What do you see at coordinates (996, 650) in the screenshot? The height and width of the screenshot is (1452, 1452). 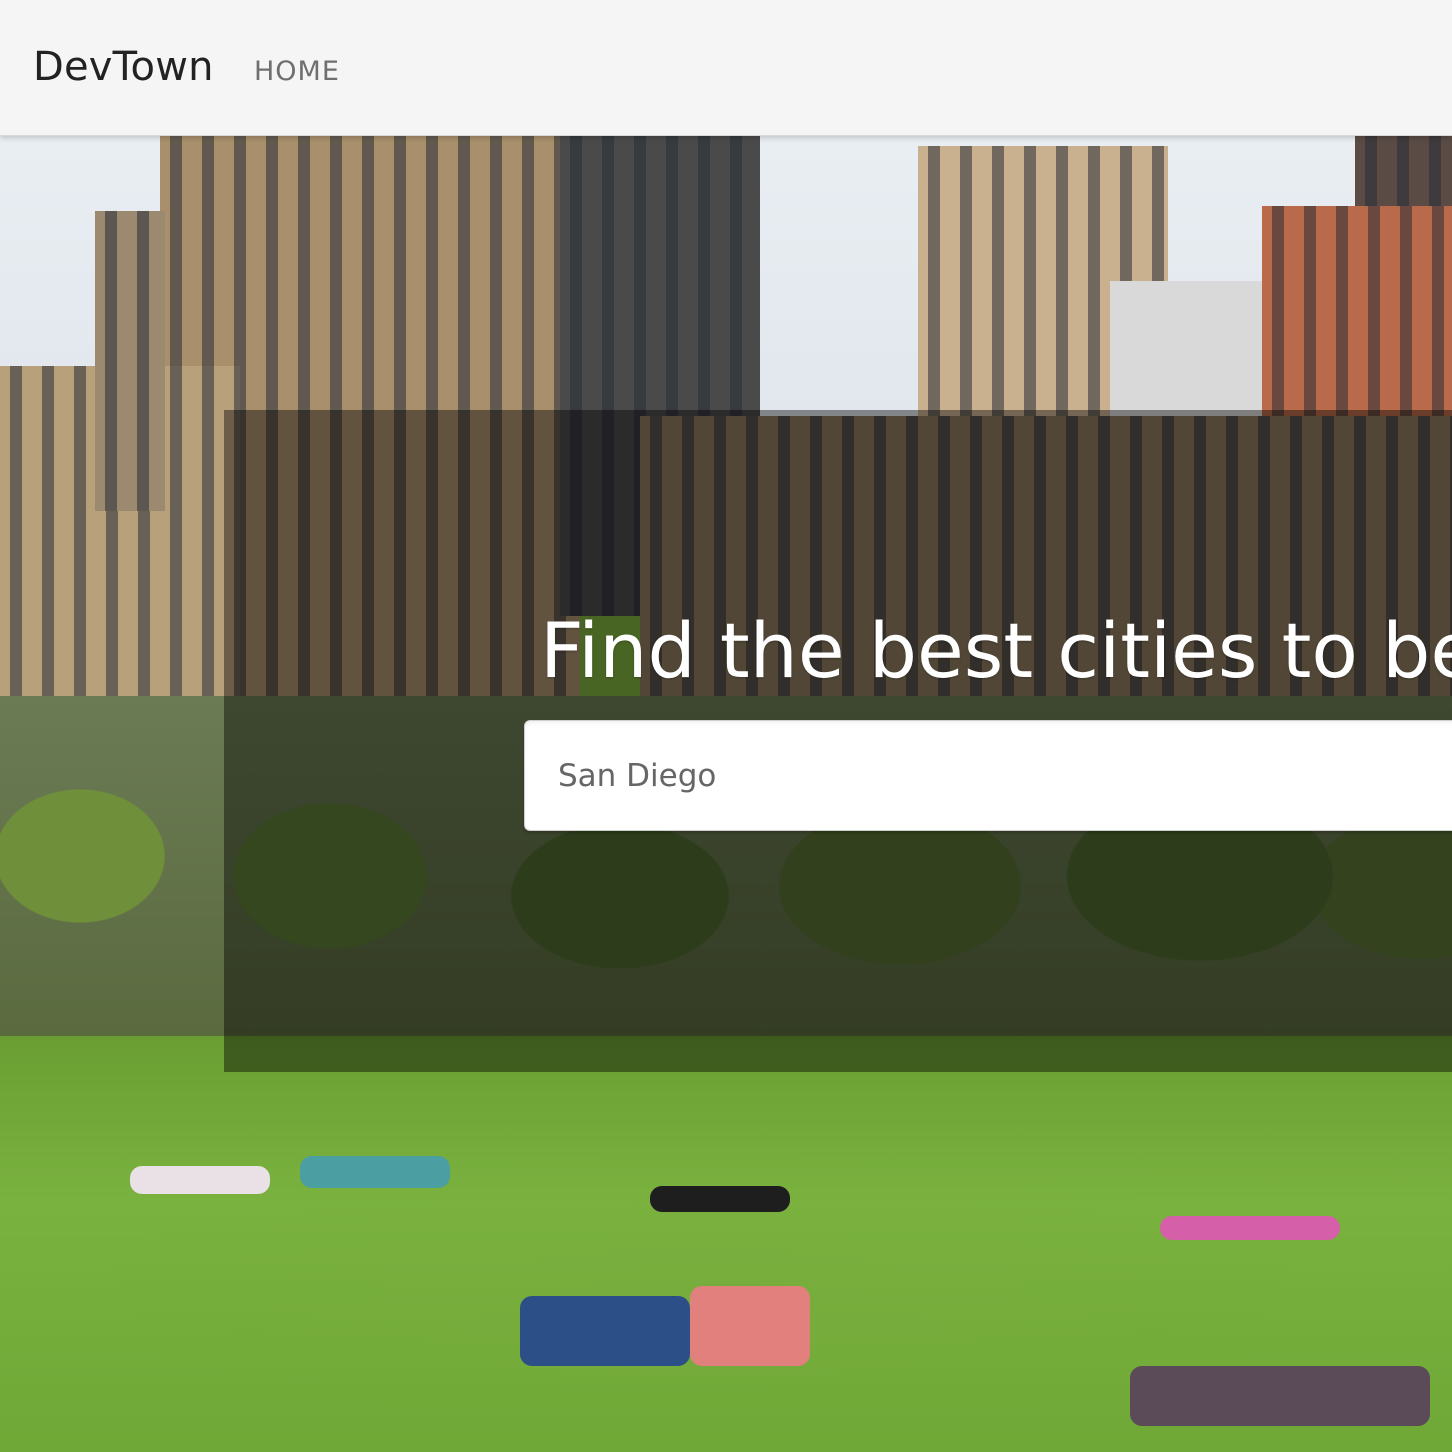 I see `hero-heading: Find the best cities to be a` at bounding box center [996, 650].